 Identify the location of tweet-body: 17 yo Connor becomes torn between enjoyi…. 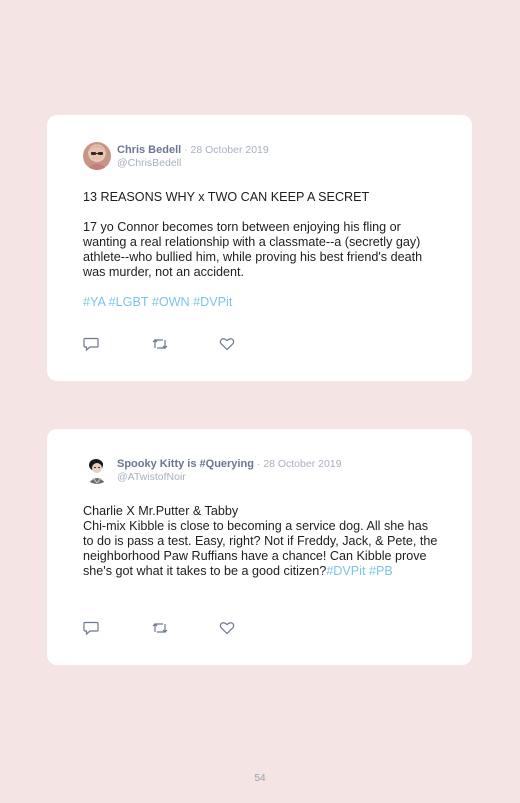
(253, 249).